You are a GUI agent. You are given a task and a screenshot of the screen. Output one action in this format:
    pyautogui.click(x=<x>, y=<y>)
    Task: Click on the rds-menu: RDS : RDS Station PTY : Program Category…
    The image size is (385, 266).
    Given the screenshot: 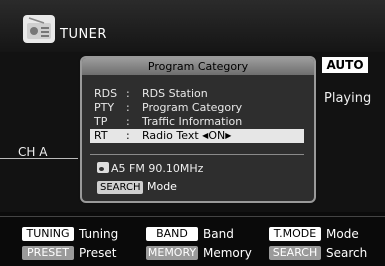 What is the action you would take?
    pyautogui.click(x=197, y=115)
    